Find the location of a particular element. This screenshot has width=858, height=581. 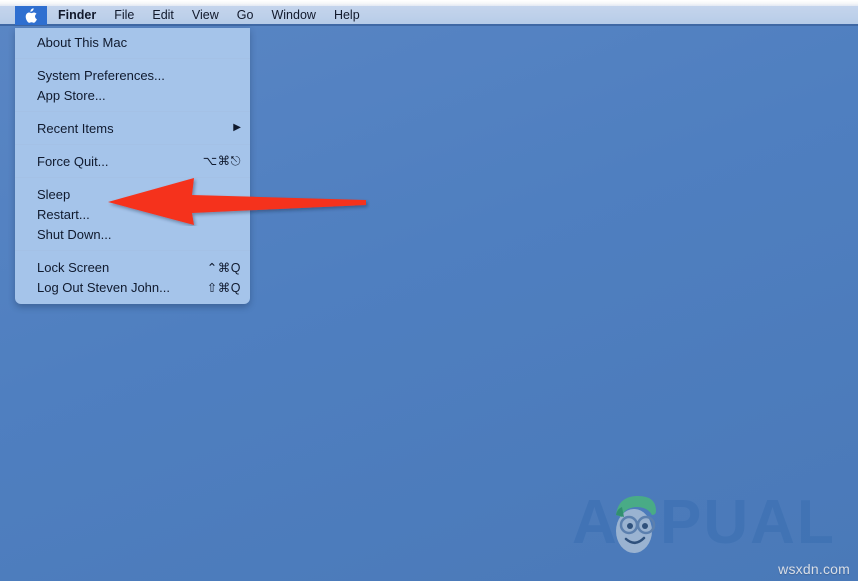

macos-menu-bar: Finder File Edit View Go Window Help is located at coordinates (429, 15).